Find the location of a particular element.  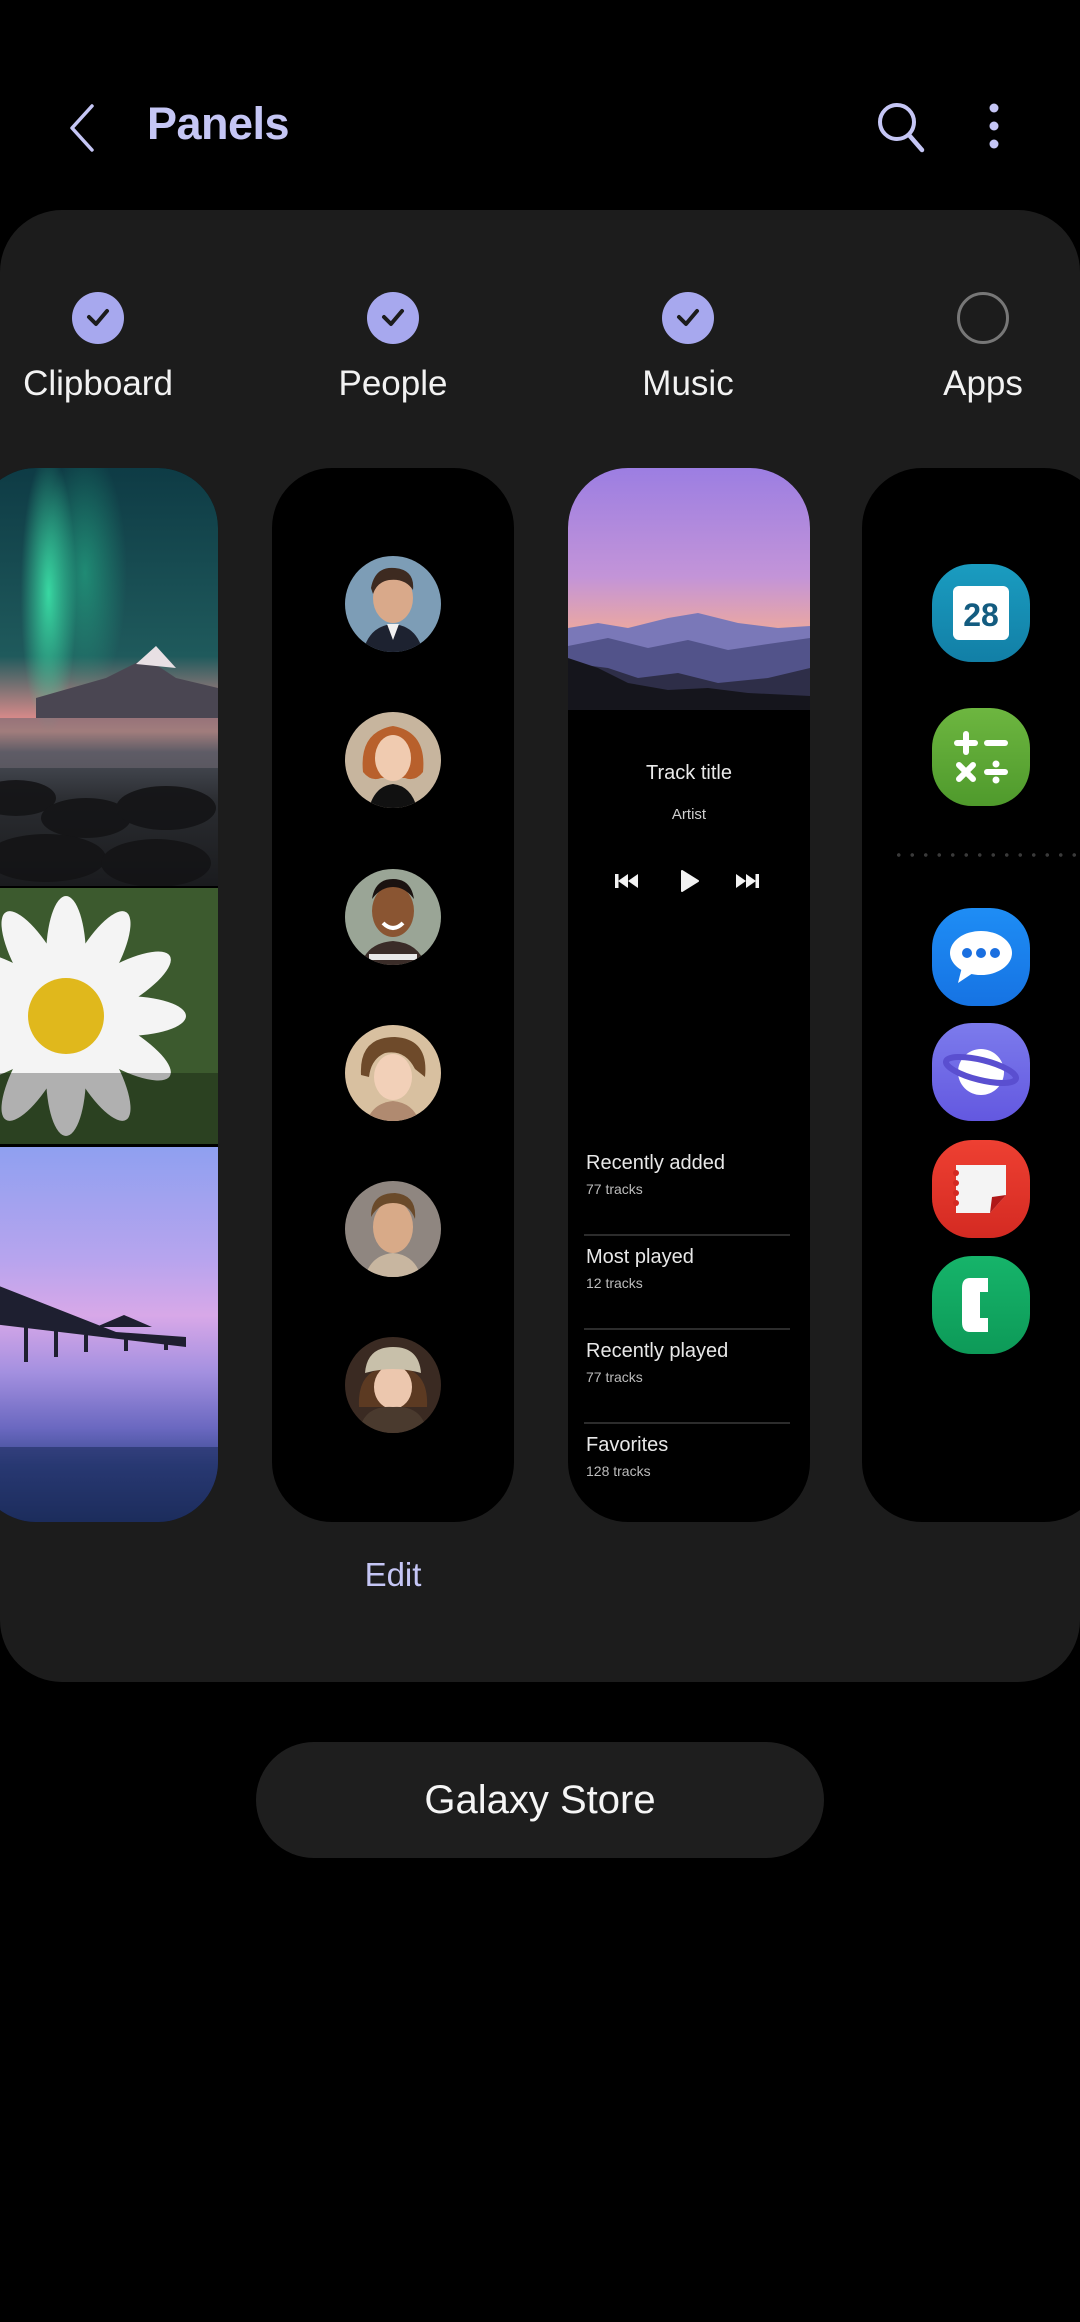

clipboard-image-daisy is located at coordinates (109, 1016).